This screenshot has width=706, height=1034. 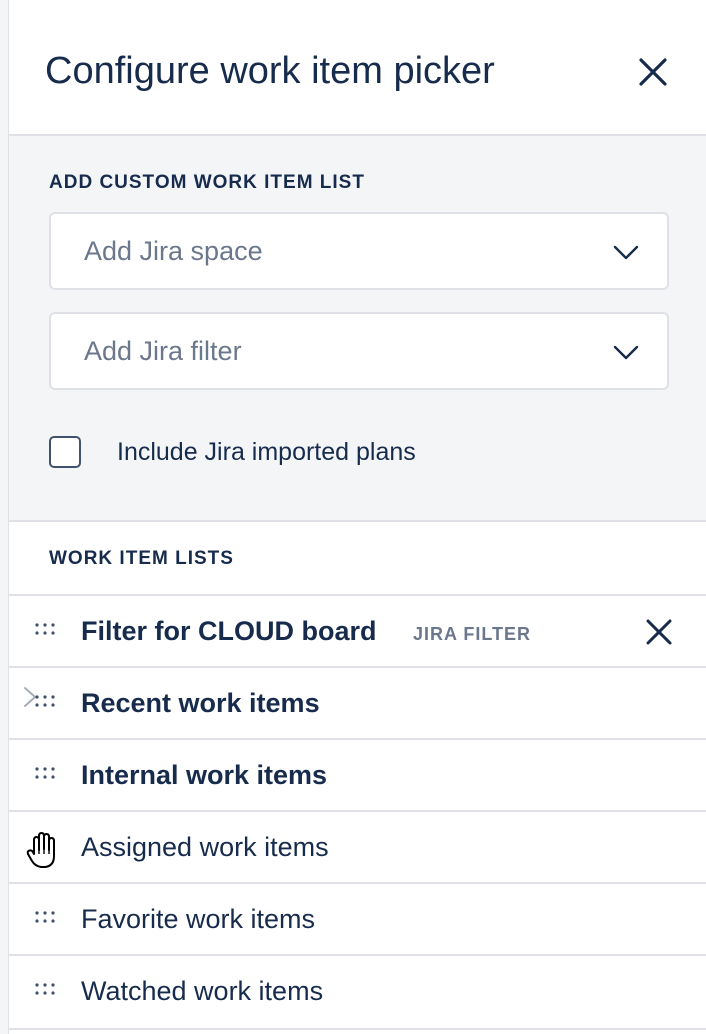 I want to click on left-edge-strip, so click(x=4, y=517).